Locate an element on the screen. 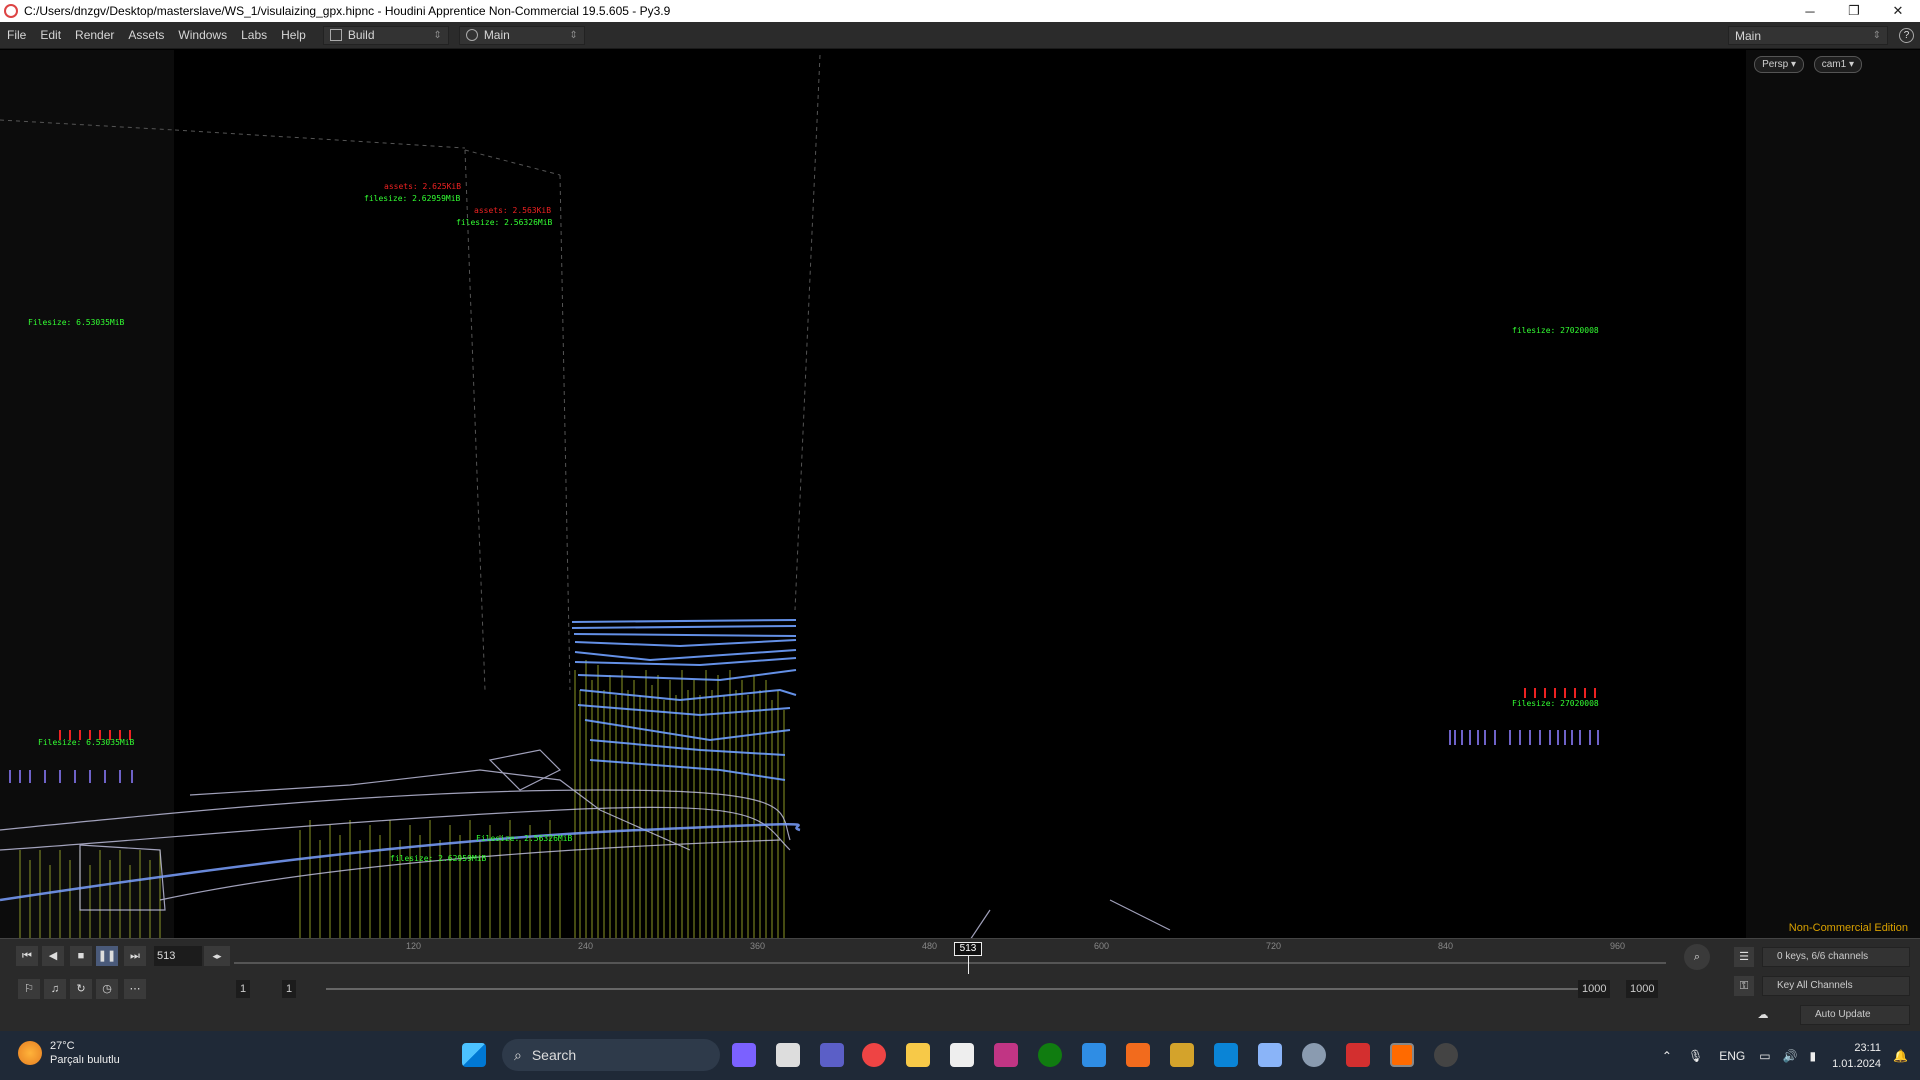 This screenshot has height=1080, width=1920. acrobat-icon is located at coordinates (1358, 1055).